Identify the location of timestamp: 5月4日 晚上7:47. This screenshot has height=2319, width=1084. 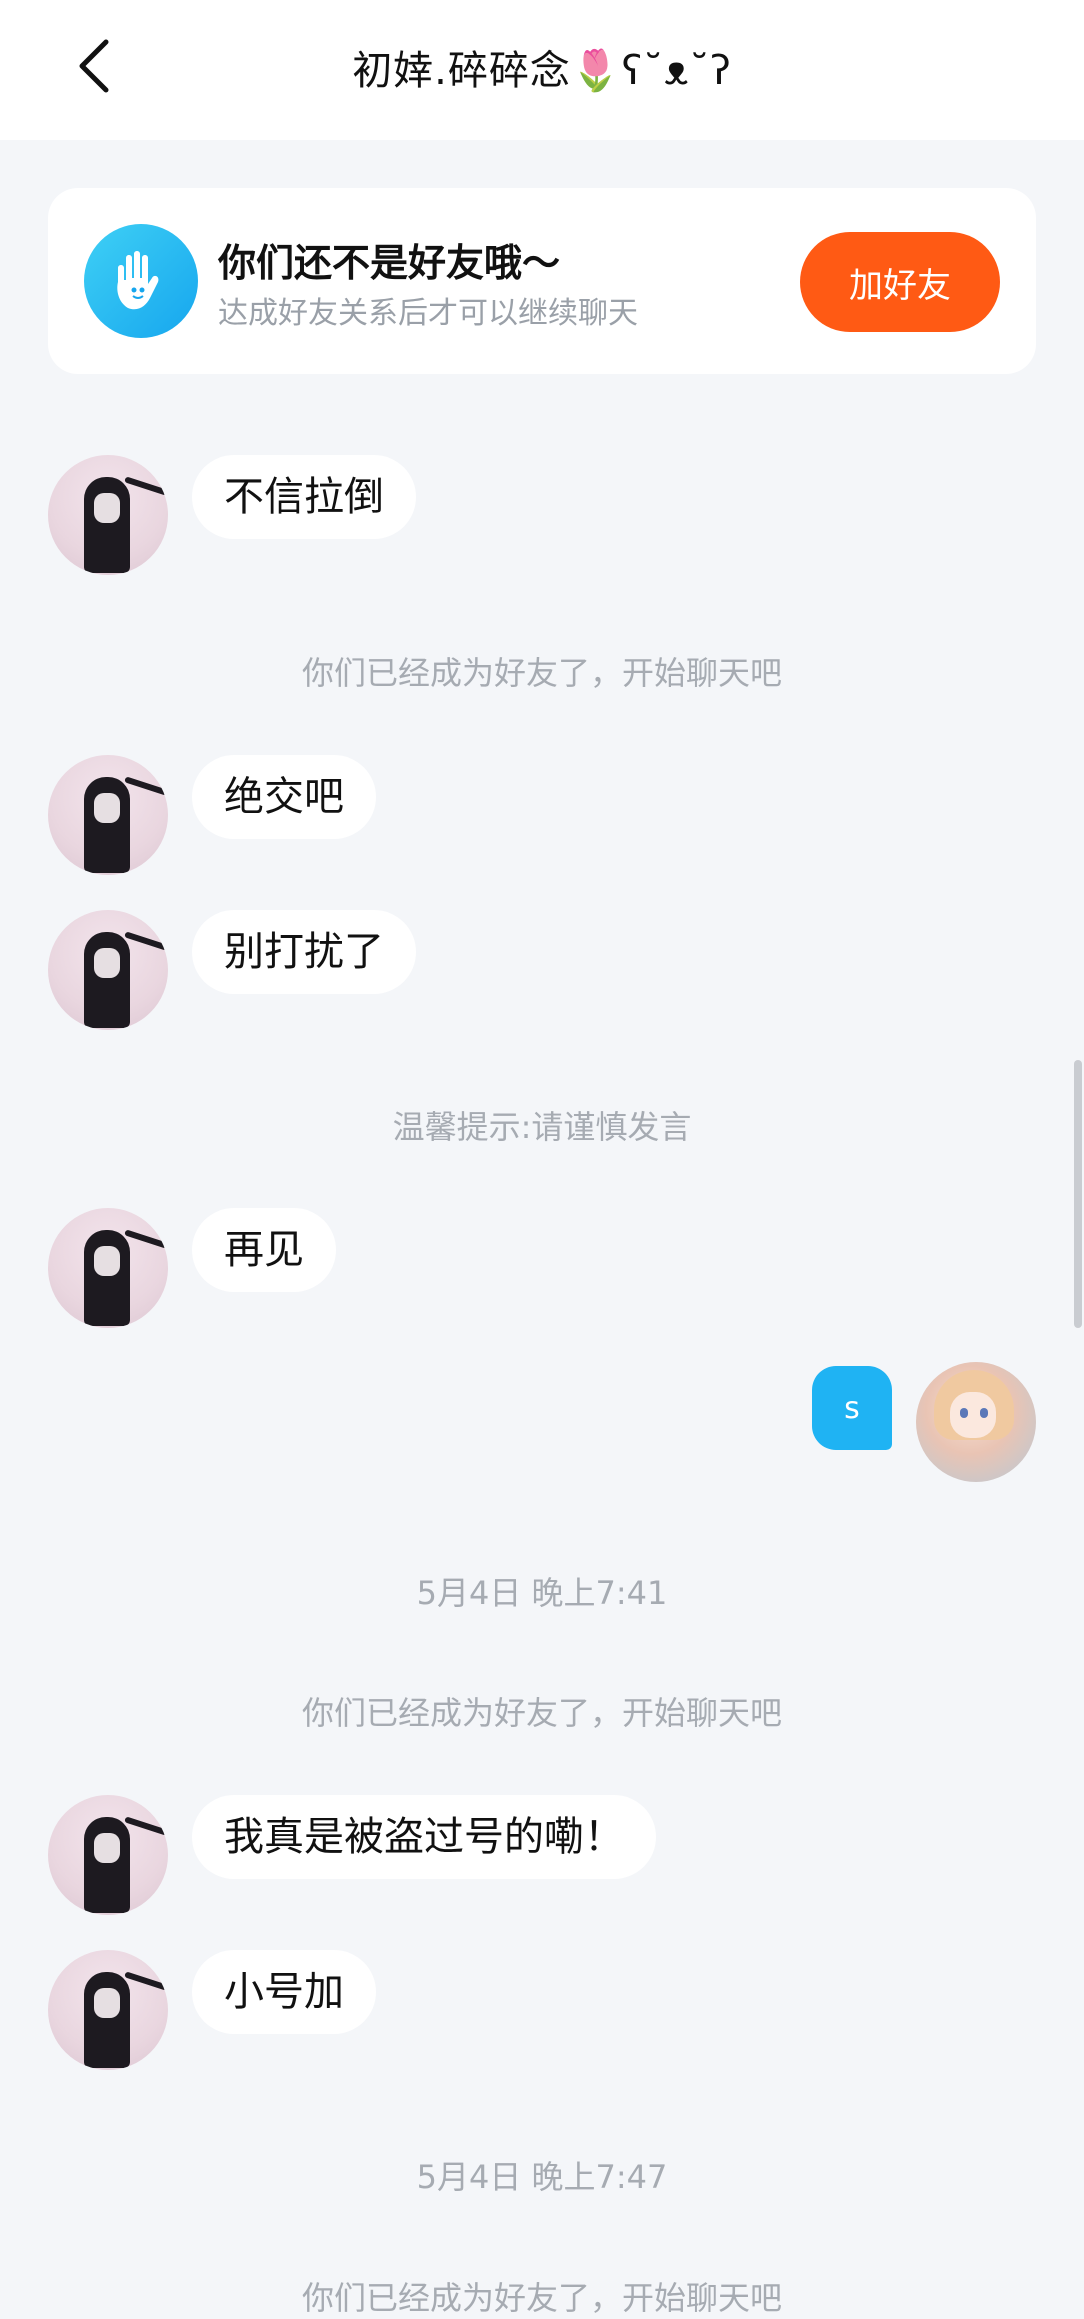
(542, 2177).